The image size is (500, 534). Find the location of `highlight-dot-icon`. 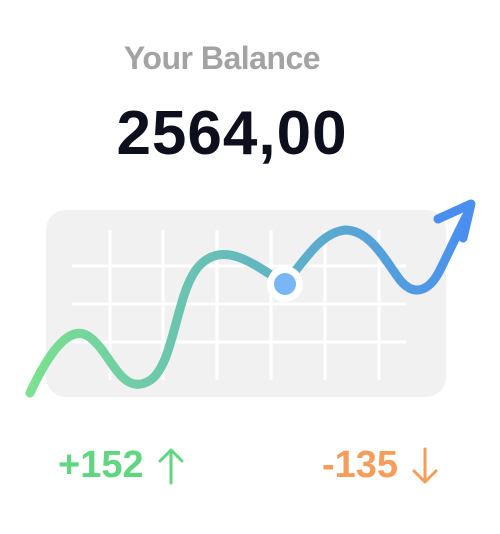

highlight-dot-icon is located at coordinates (285, 284).